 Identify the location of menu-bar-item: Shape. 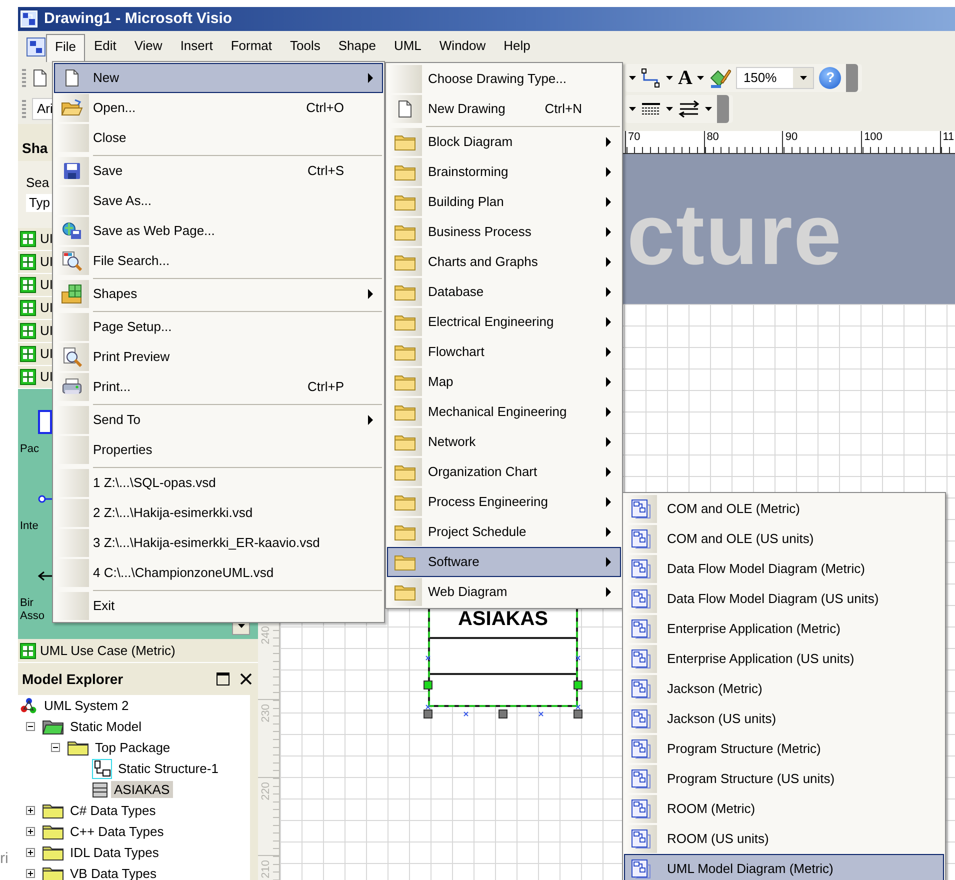
(357, 46).